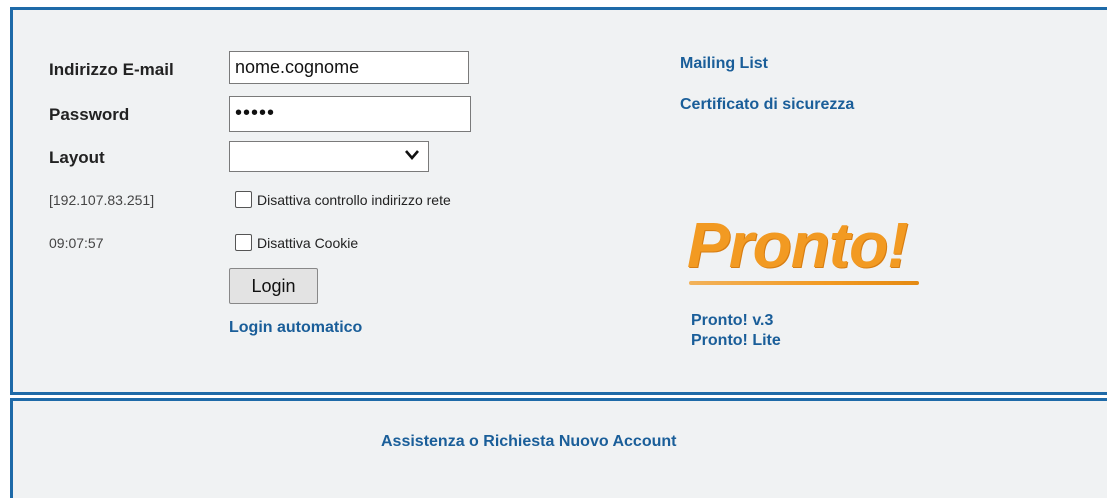 This screenshot has width=1107, height=498. Describe the element at coordinates (412, 155) in the screenshot. I see `chevron-down-icon` at that location.